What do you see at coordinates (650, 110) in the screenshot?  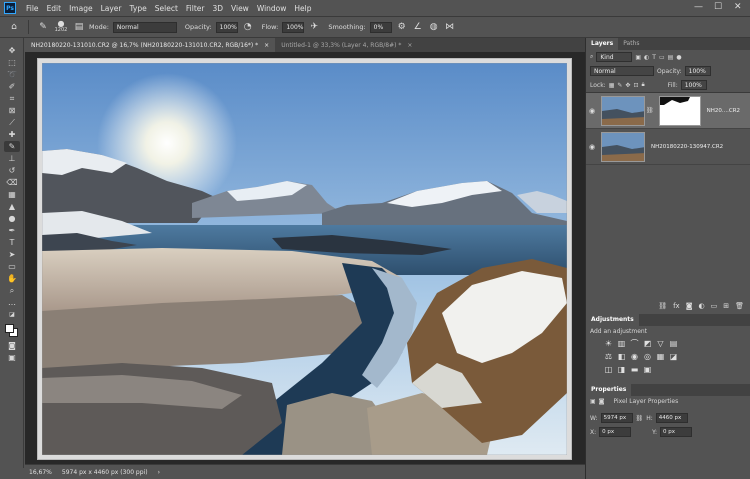 I see `chain-icon: ⛓` at bounding box center [650, 110].